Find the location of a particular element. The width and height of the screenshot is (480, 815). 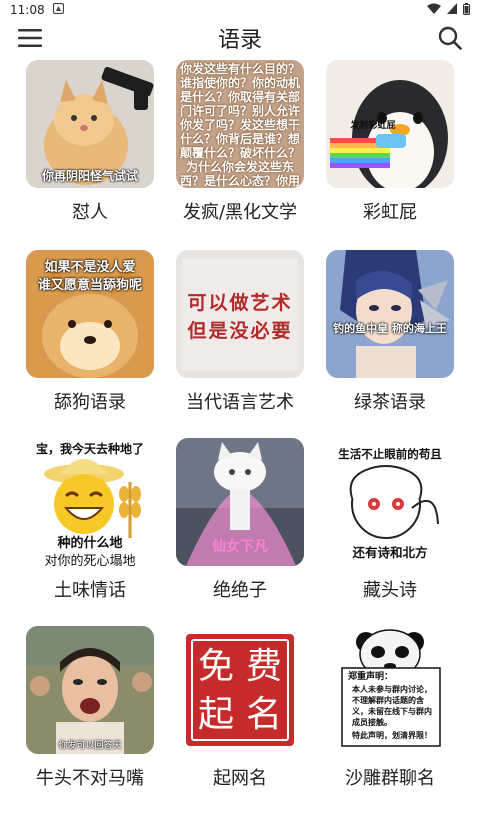

category-image-cat-gun: 你再阴阳怪气试试 is located at coordinates (90, 124).